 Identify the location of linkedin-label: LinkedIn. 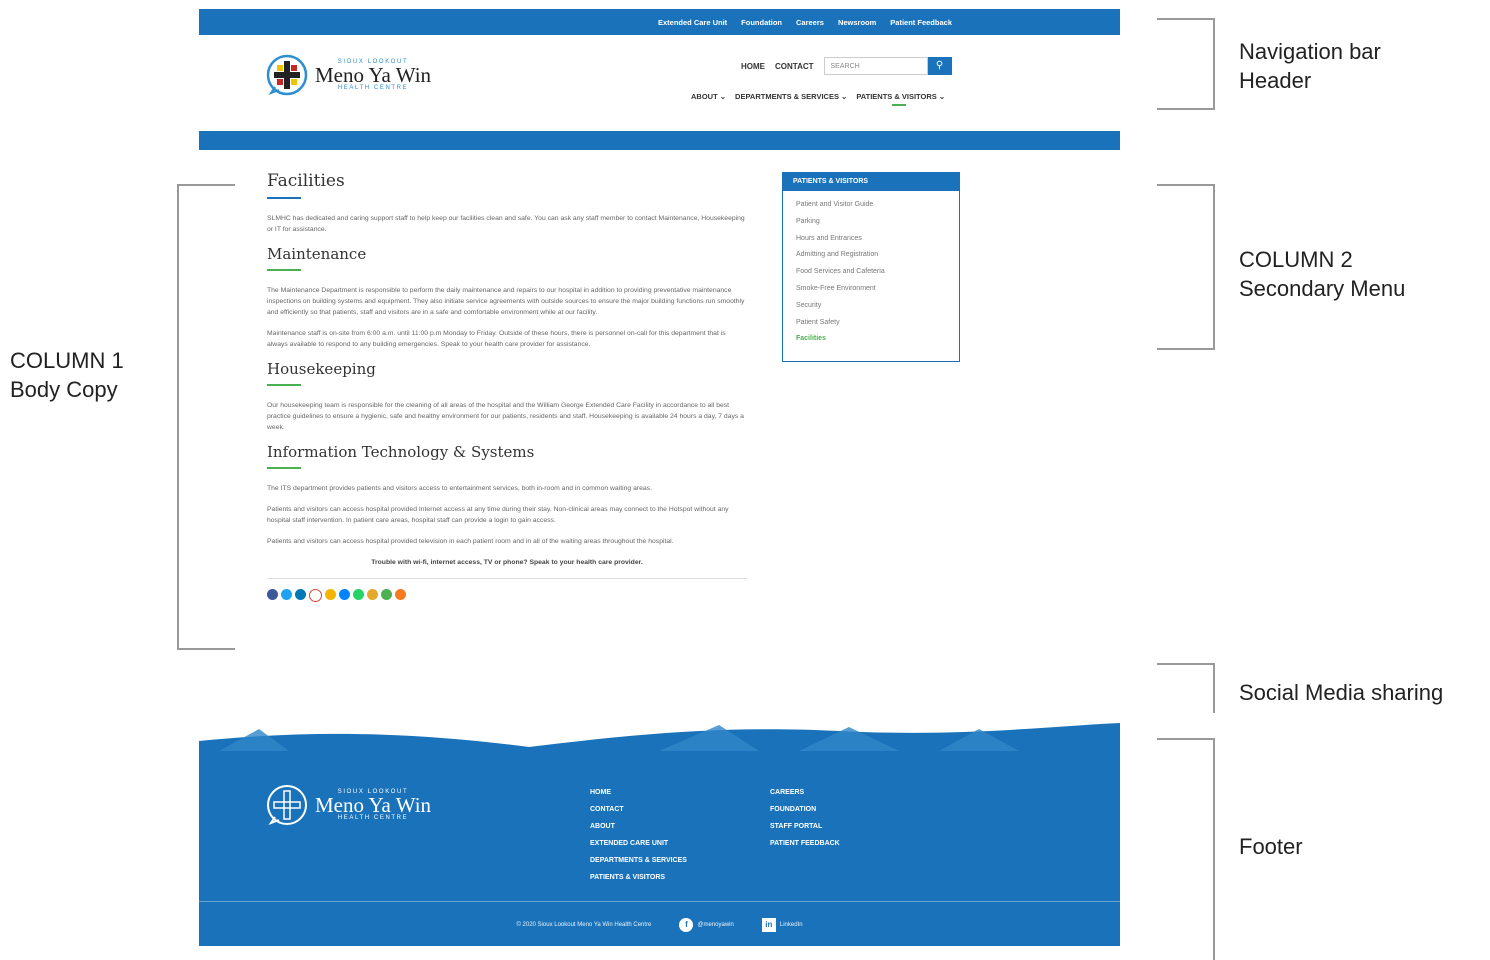
(791, 925).